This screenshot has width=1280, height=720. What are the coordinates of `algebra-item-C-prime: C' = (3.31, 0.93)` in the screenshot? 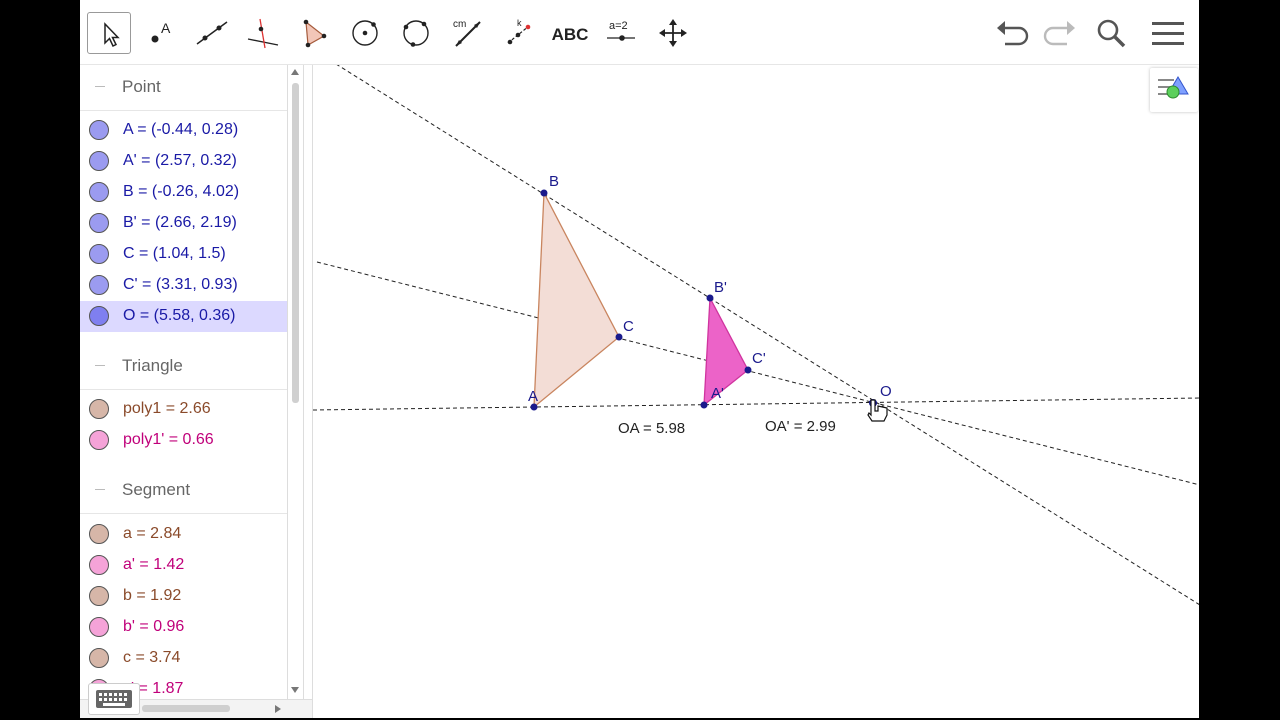 It's located at (183, 285).